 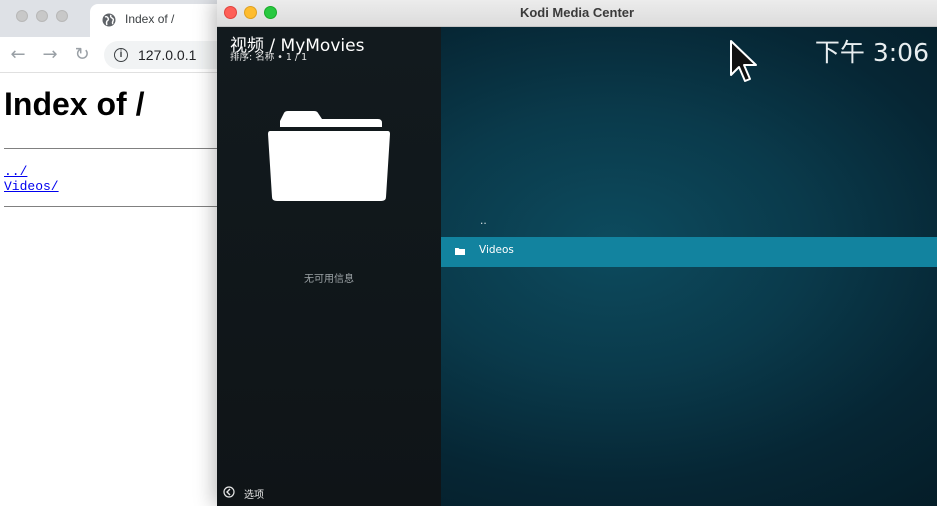 I want to click on tab-title: Index of /, so click(x=150, y=19).